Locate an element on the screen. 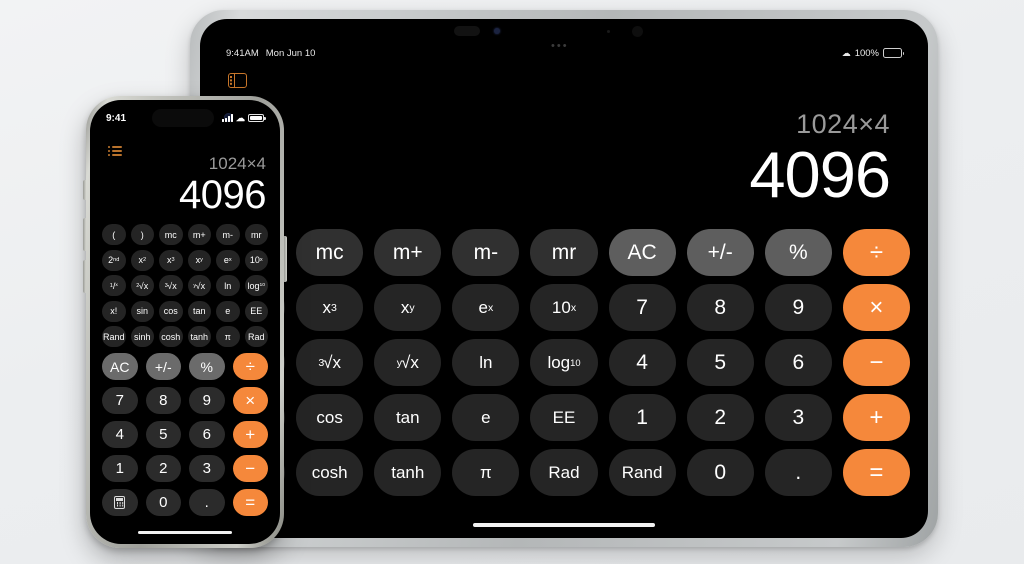 The width and height of the screenshot is (1024, 564). key-second-function: 2nd is located at coordinates (114, 260).